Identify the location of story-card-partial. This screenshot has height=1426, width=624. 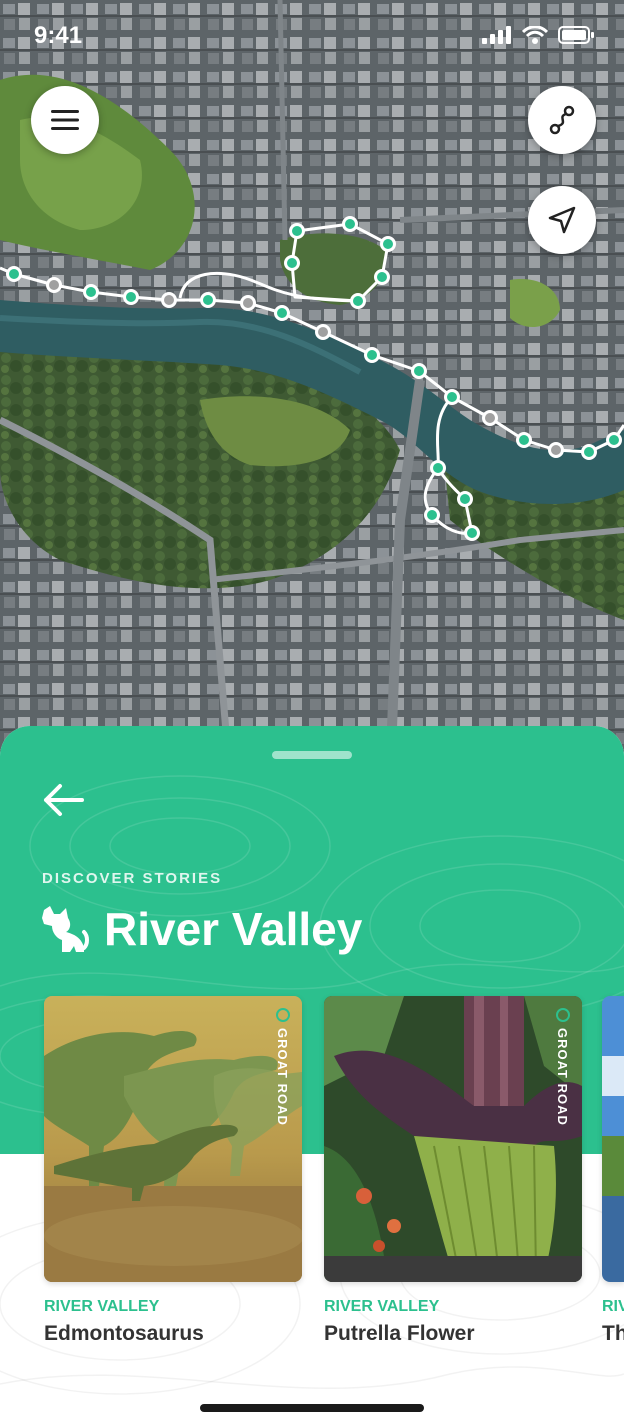
(613, 1139).